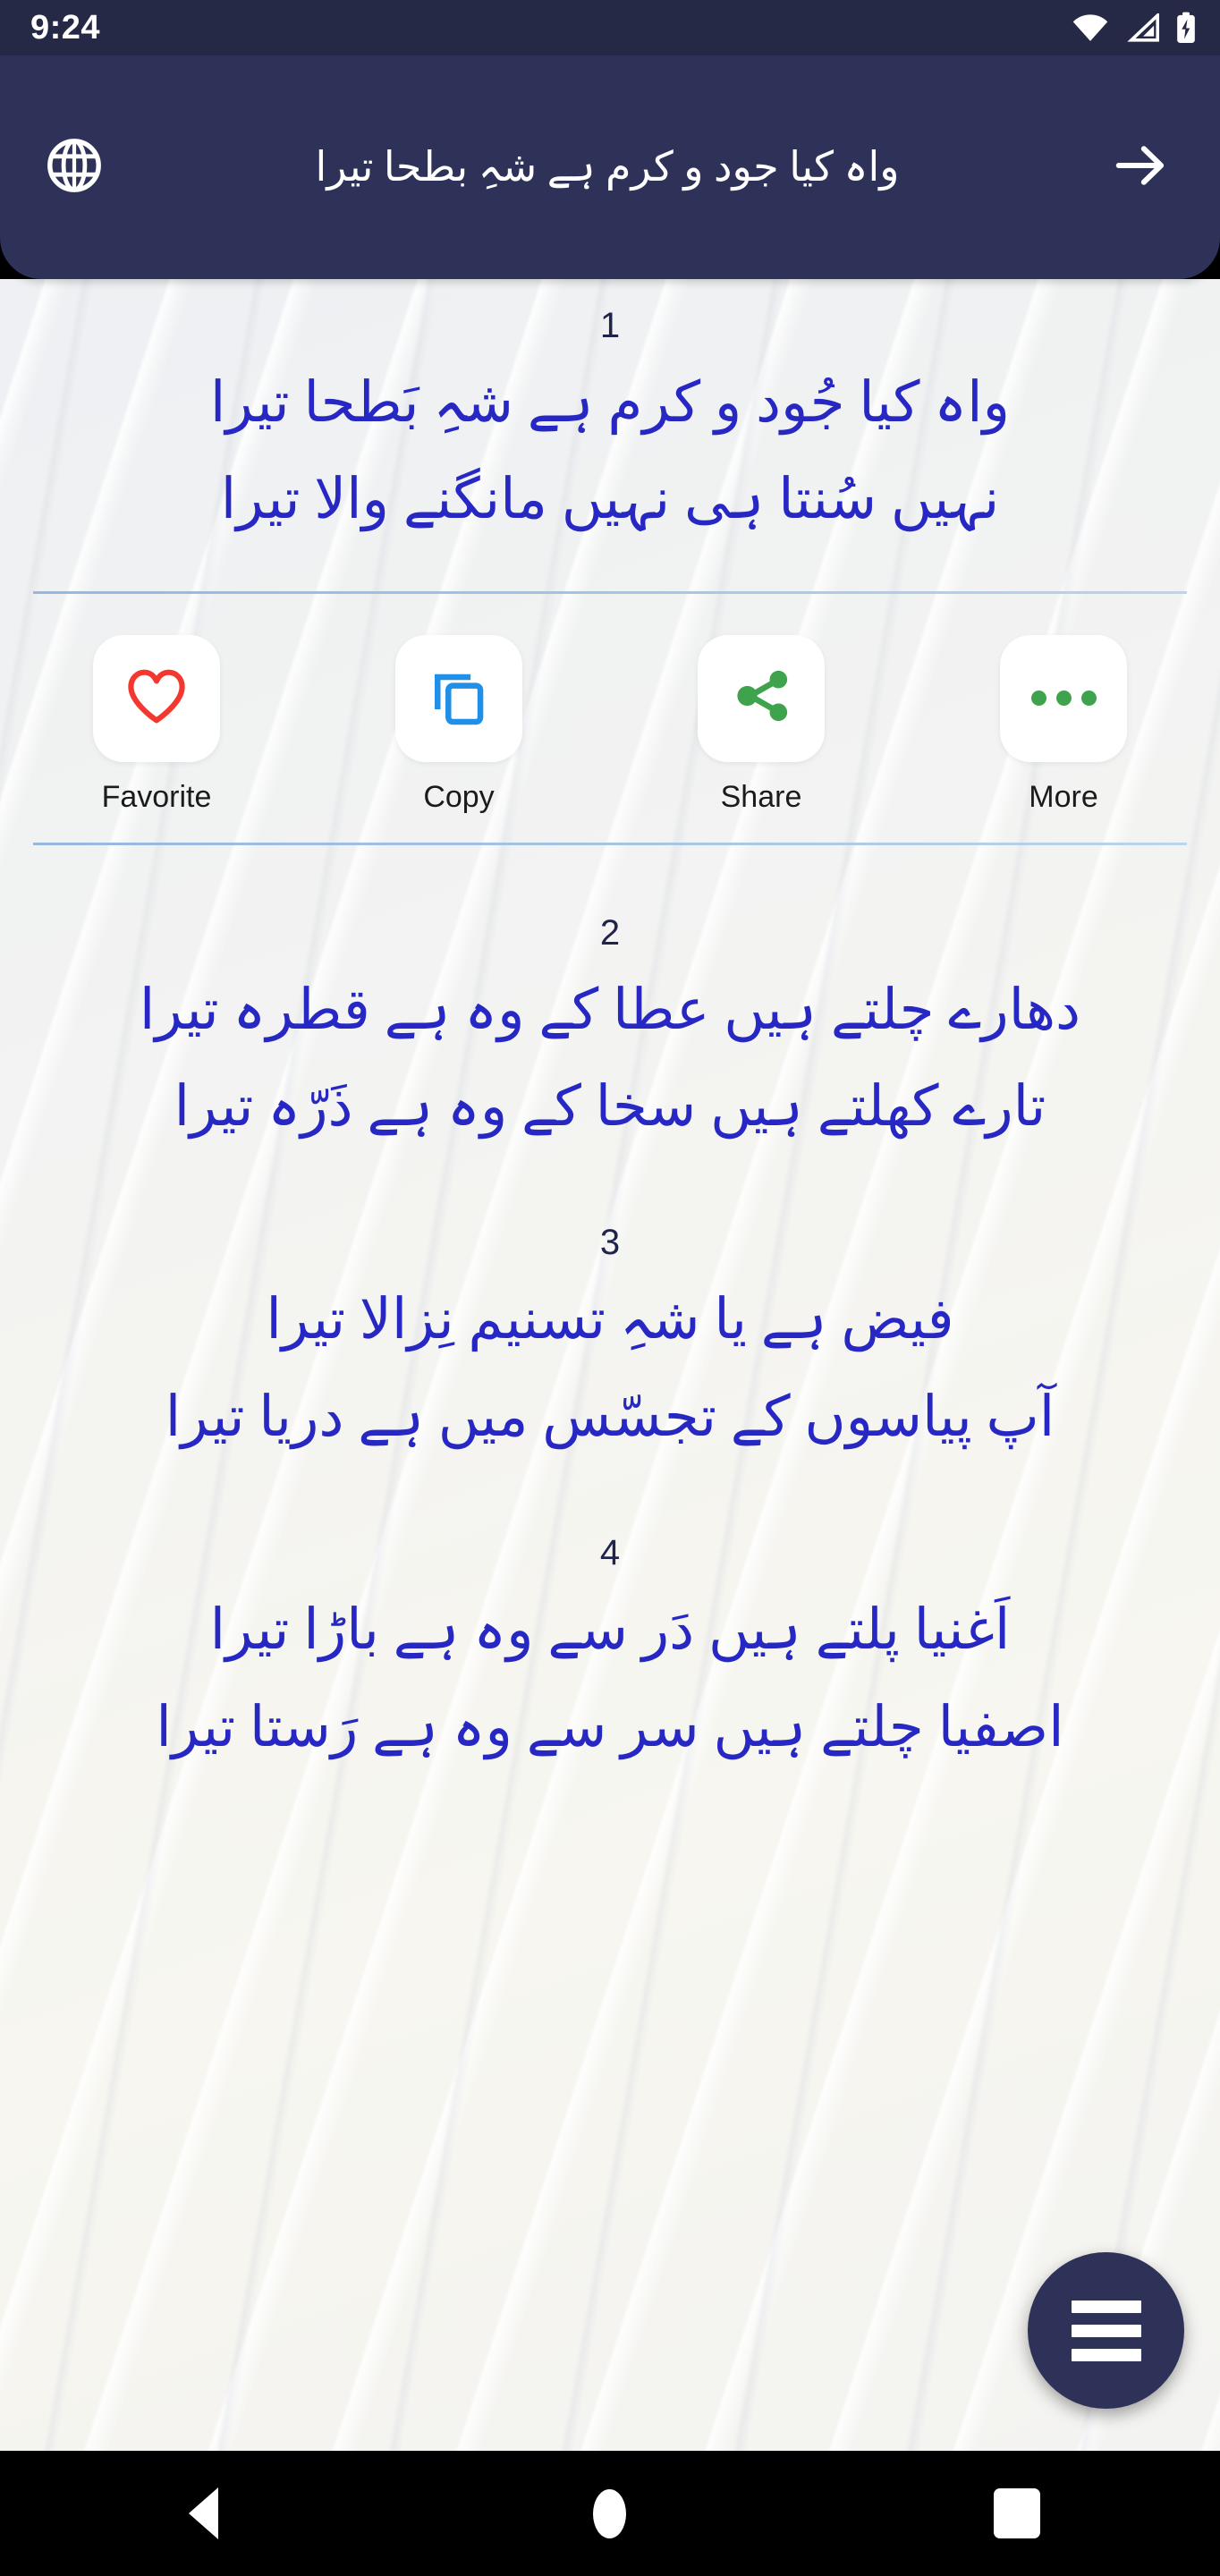 Image resolution: width=1220 pixels, height=2576 pixels. I want to click on hamburger-menu-icon-bar2, so click(1106, 2330).